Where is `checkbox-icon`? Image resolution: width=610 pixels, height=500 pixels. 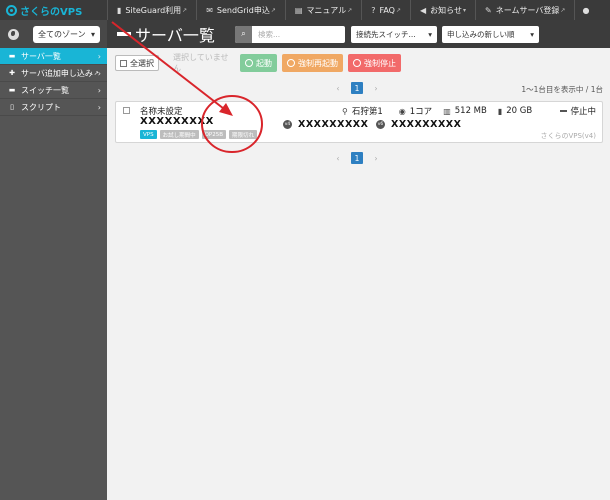 checkbox-icon is located at coordinates (123, 63).